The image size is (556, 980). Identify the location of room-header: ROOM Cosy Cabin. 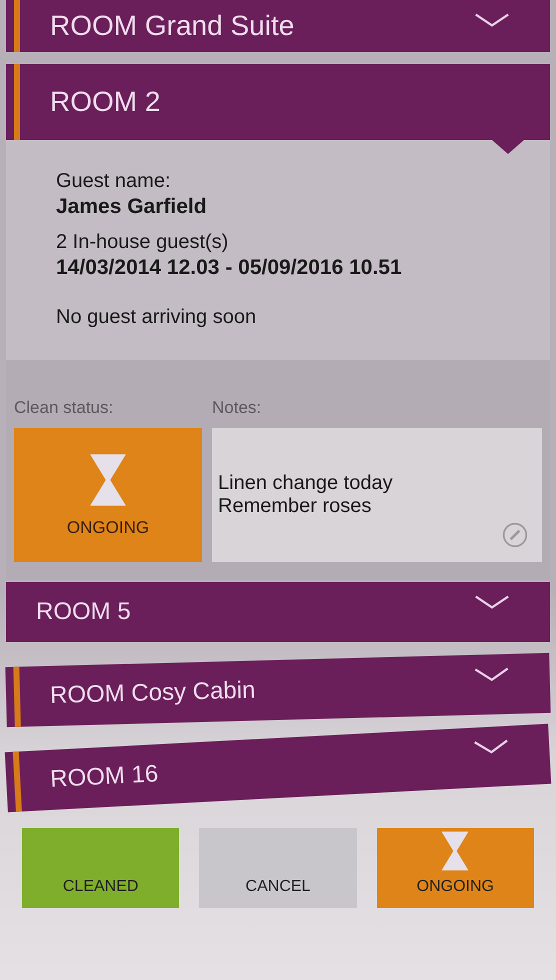
(278, 690).